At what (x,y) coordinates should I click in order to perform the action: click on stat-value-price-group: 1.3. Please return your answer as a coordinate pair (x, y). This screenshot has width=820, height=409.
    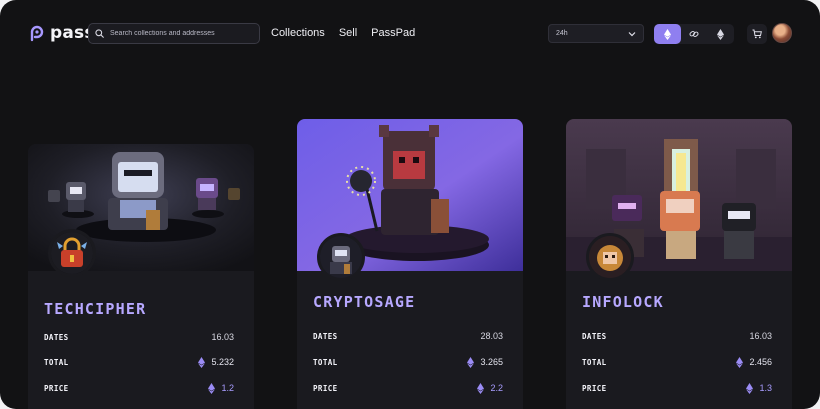
    Looking at the image, I should click on (759, 388).